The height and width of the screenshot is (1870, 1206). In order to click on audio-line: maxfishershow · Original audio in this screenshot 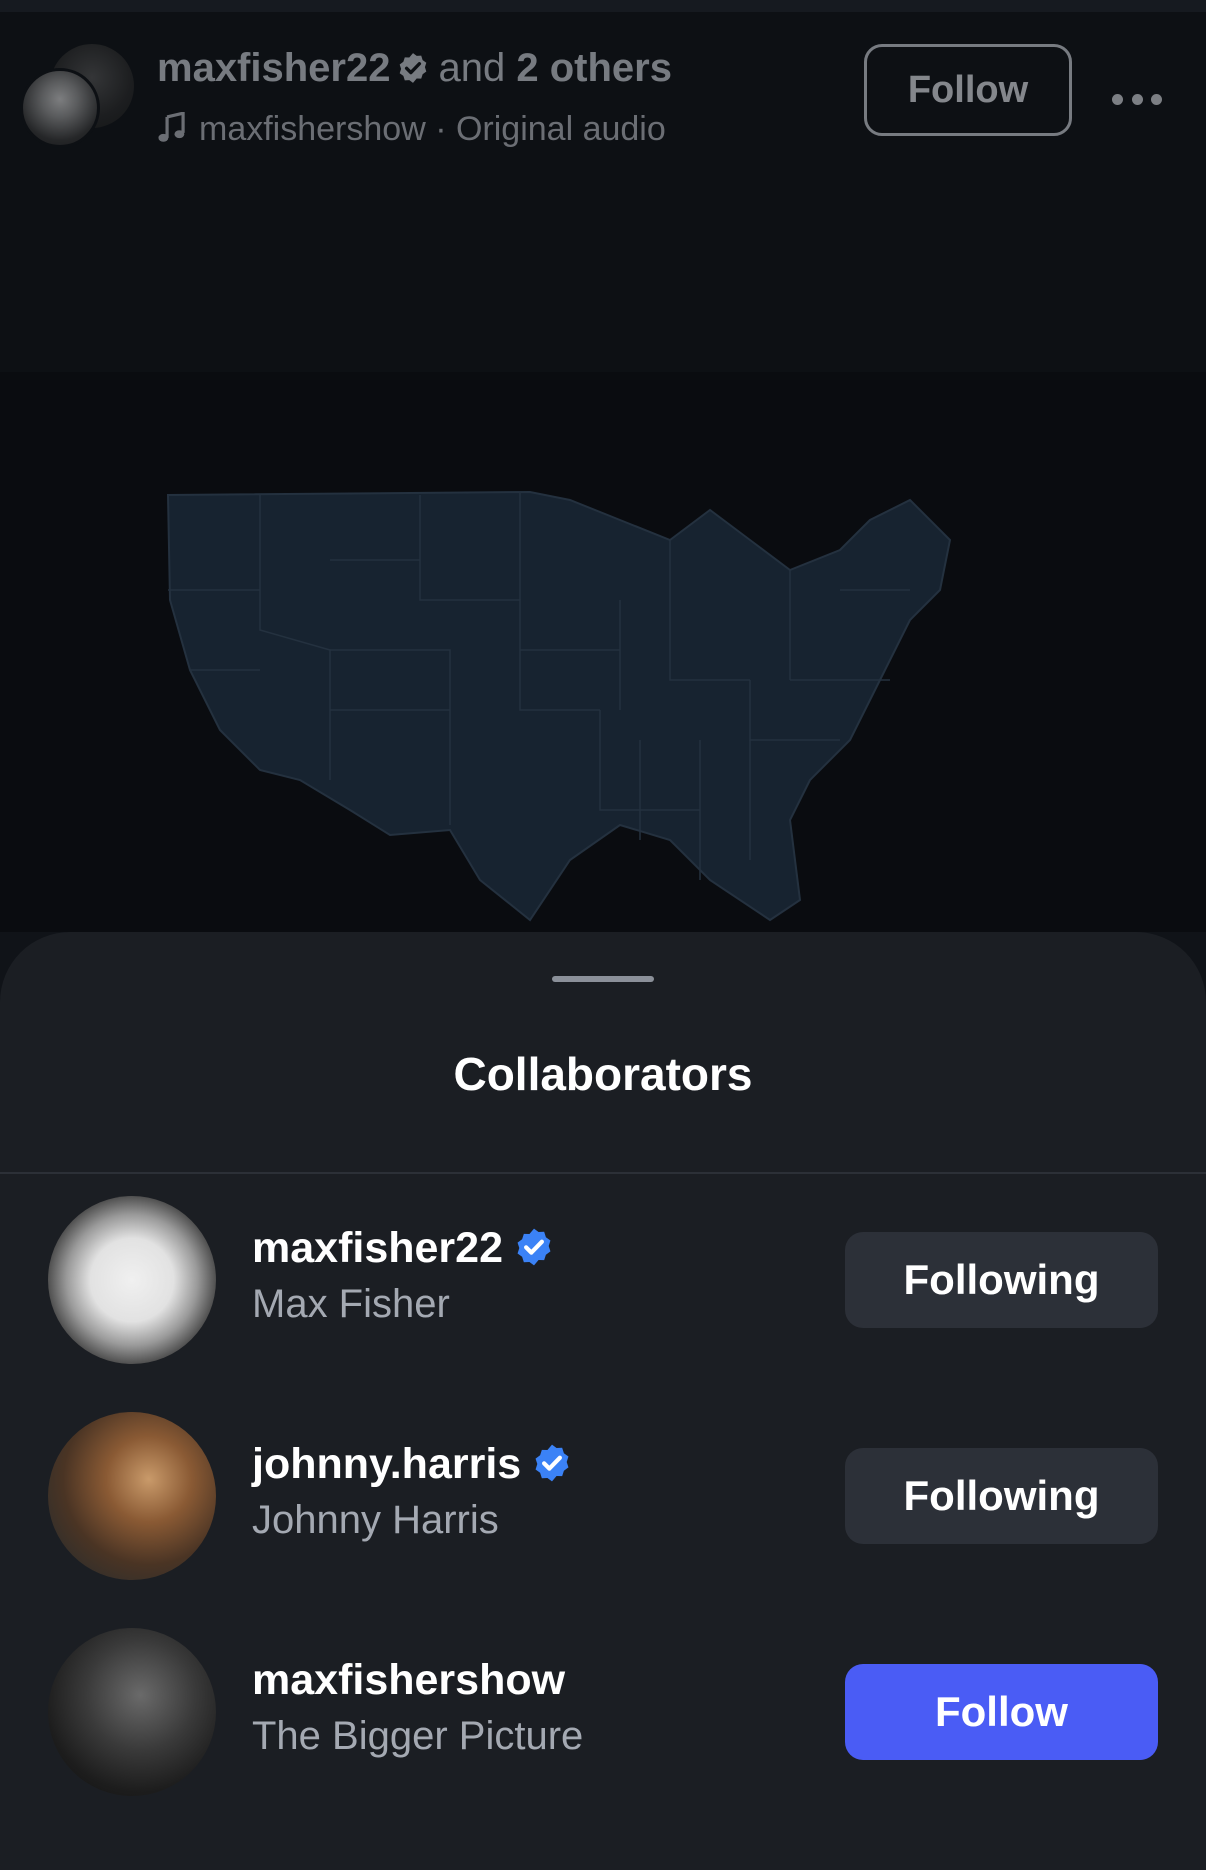, I will do `click(411, 131)`.